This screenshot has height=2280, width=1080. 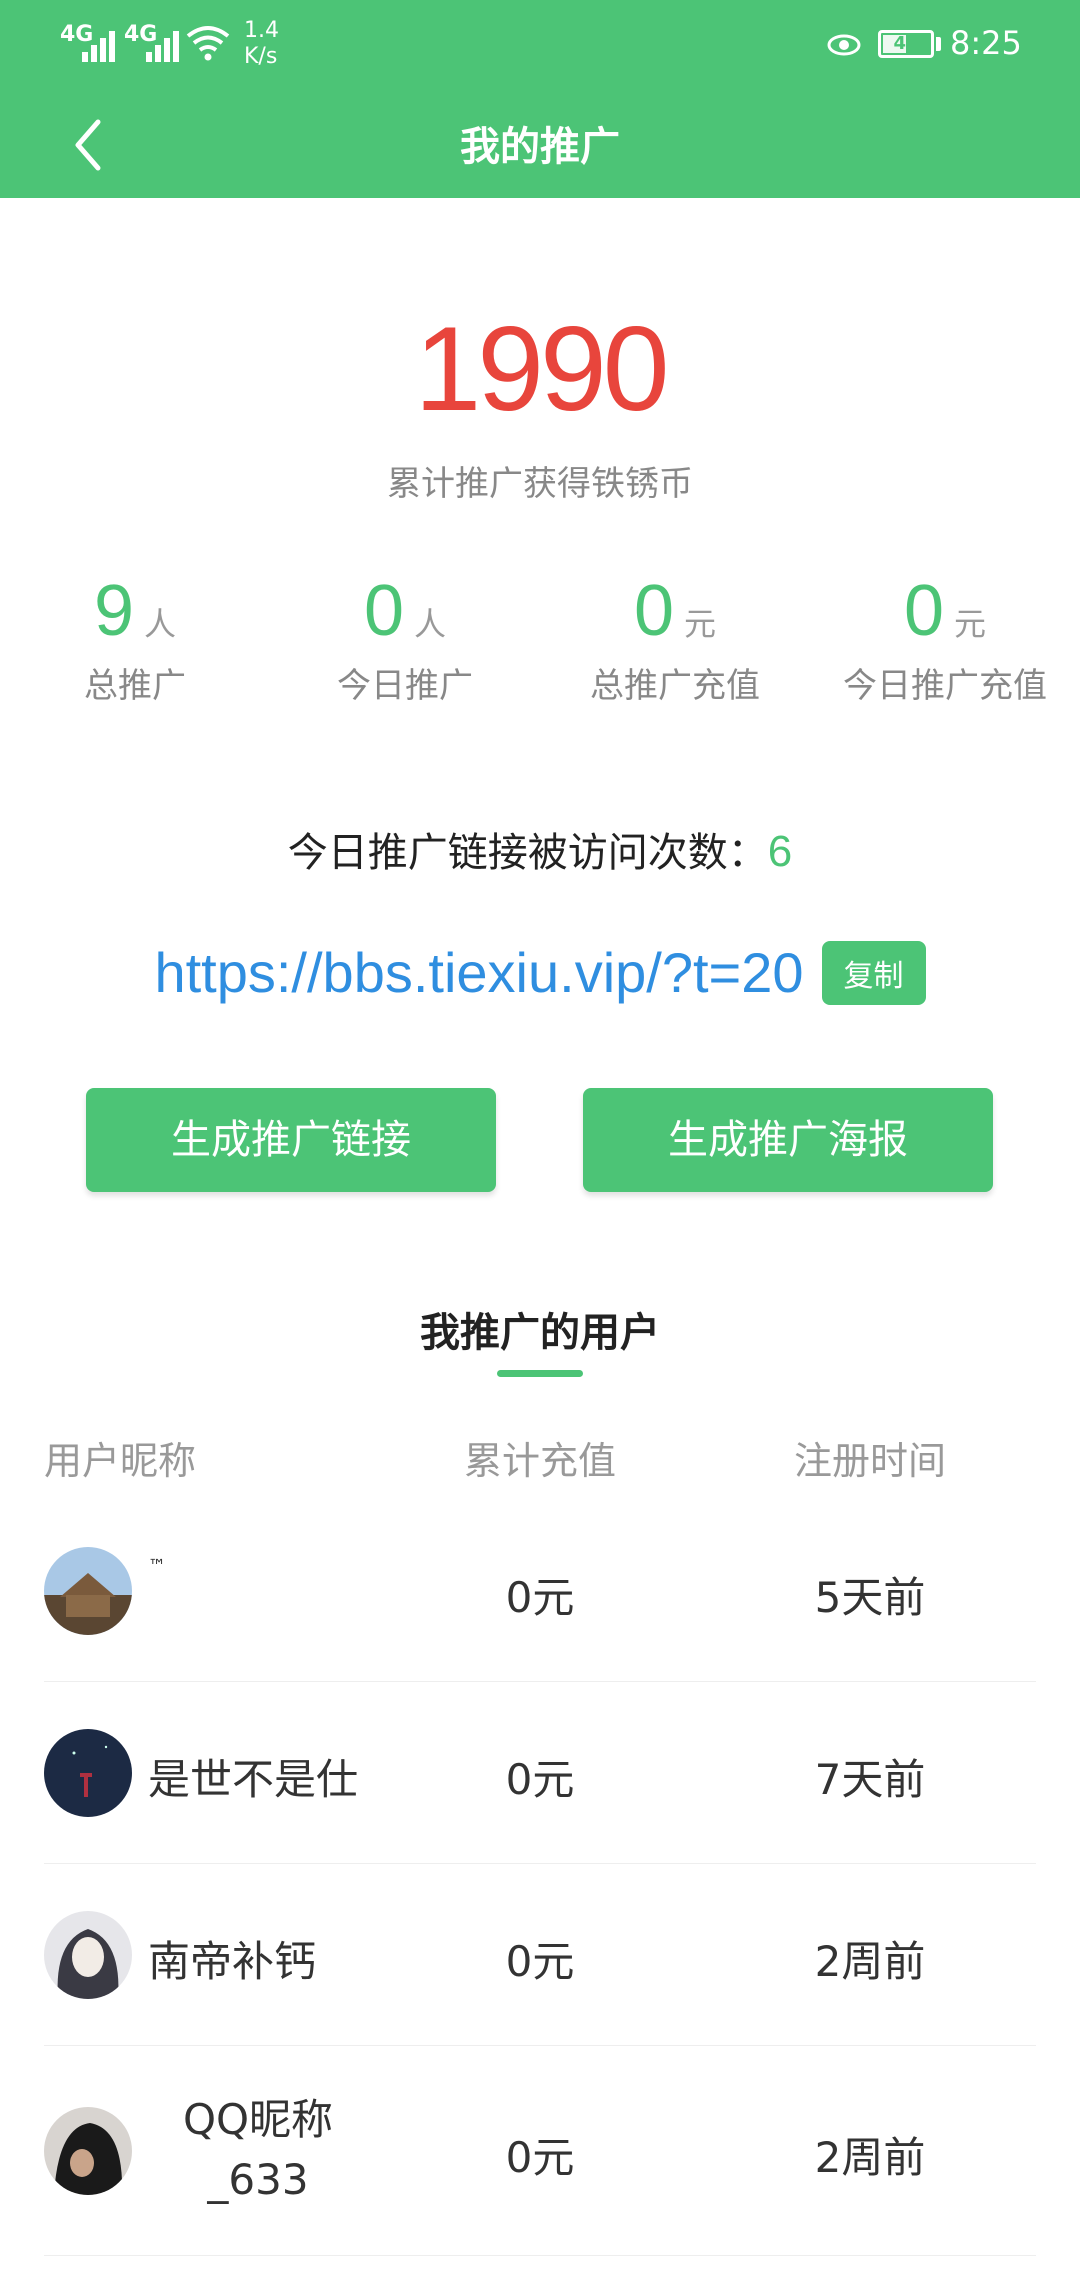 What do you see at coordinates (675, 686) in the screenshot?
I see `stat-label: 总推广充值` at bounding box center [675, 686].